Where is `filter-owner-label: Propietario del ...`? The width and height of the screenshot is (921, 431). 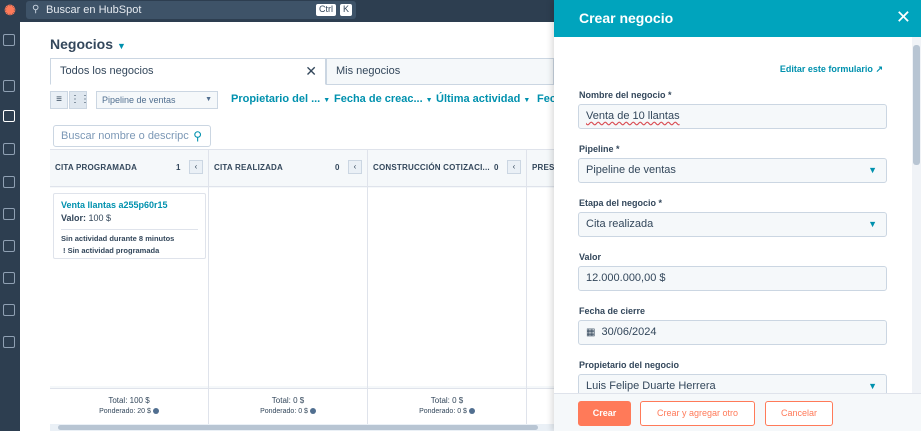 filter-owner-label: Propietario del ... is located at coordinates (276, 99).